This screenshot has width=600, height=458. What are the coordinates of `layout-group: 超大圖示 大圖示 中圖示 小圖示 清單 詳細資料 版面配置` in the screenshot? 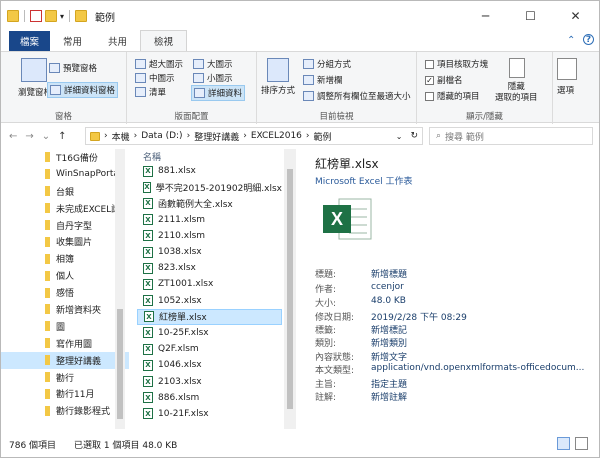 It's located at (192, 88).